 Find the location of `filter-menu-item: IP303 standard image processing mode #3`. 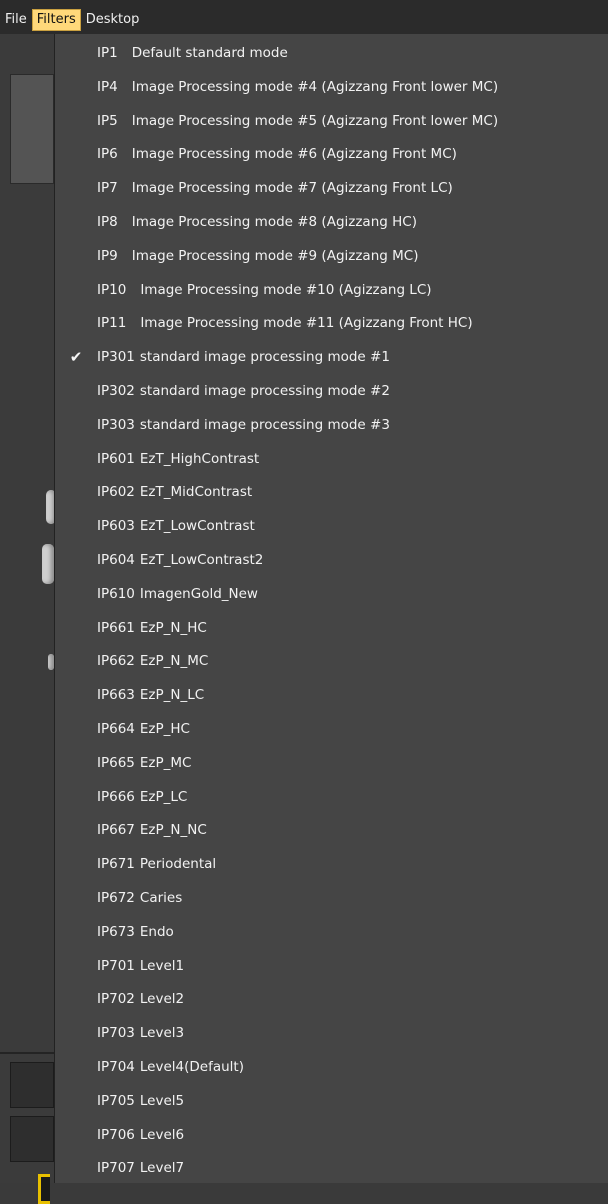

filter-menu-item: IP303 standard image processing mode #3 is located at coordinates (331, 425).